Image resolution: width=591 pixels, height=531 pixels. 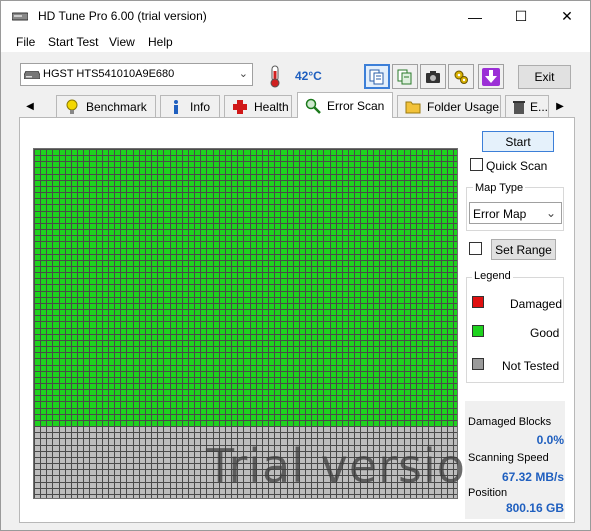 I want to click on download-arrow-icon, so click(x=491, y=76).